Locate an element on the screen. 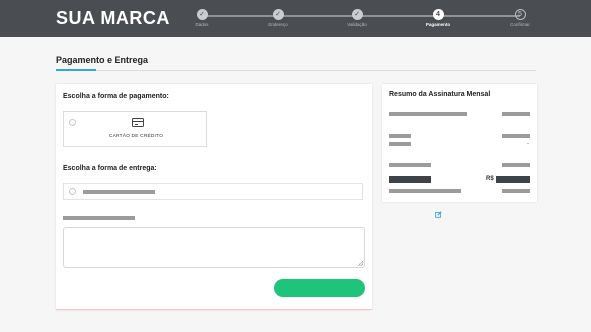 The image size is (591, 332). shipping-option is located at coordinates (213, 191).